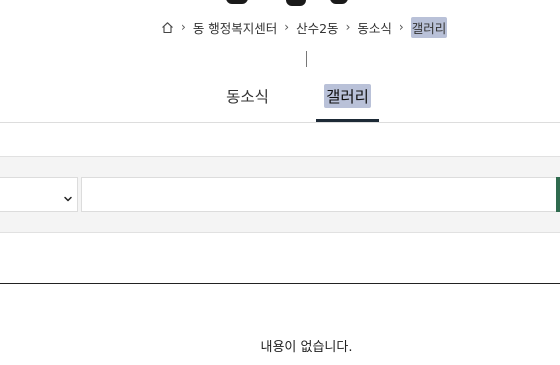 The image size is (560, 365). What do you see at coordinates (280, 3) in the screenshot?
I see `page-title-cropped` at bounding box center [280, 3].